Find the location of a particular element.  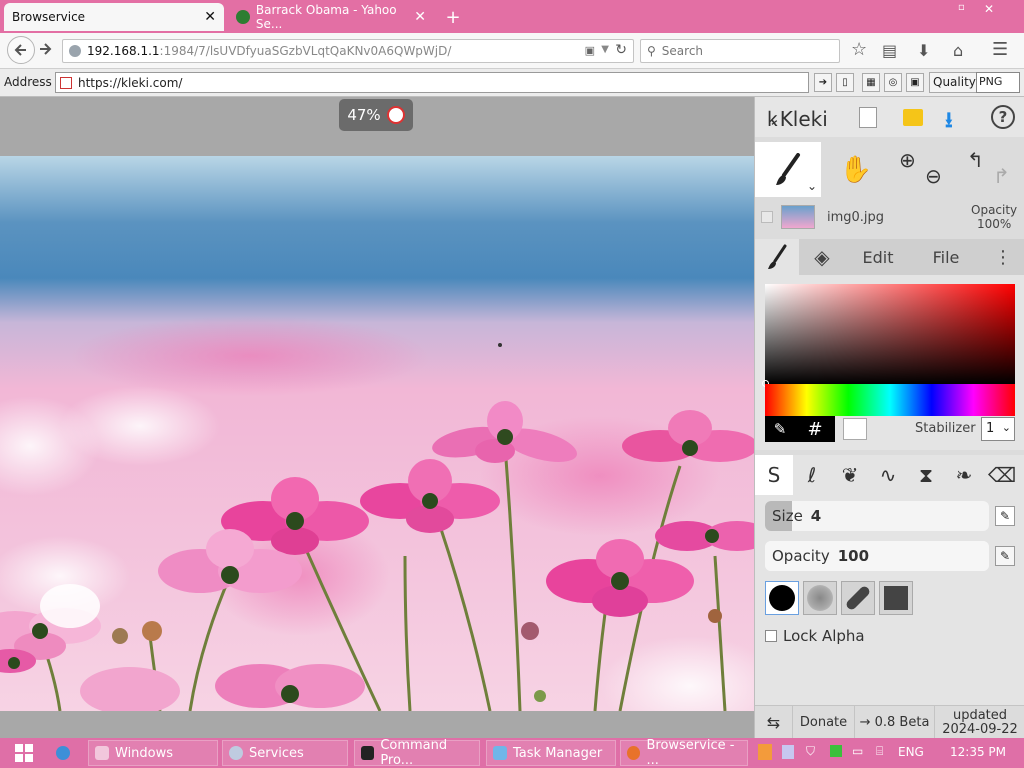

pixel-brush-button: ∿ is located at coordinates (888, 475).